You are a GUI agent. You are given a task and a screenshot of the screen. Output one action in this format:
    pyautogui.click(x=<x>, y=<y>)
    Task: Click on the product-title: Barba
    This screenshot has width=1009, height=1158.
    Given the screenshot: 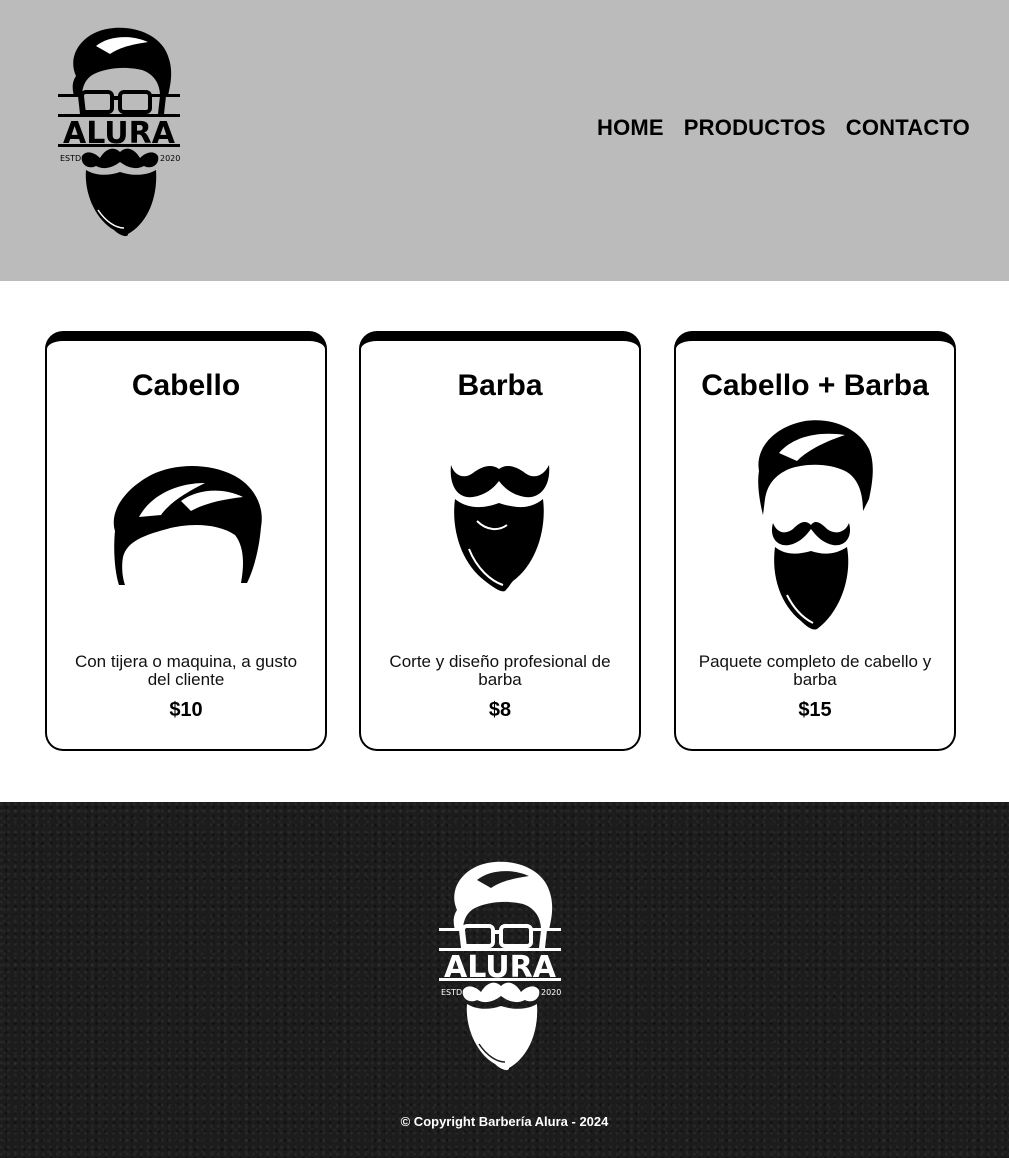 What is the action you would take?
    pyautogui.click(x=500, y=385)
    